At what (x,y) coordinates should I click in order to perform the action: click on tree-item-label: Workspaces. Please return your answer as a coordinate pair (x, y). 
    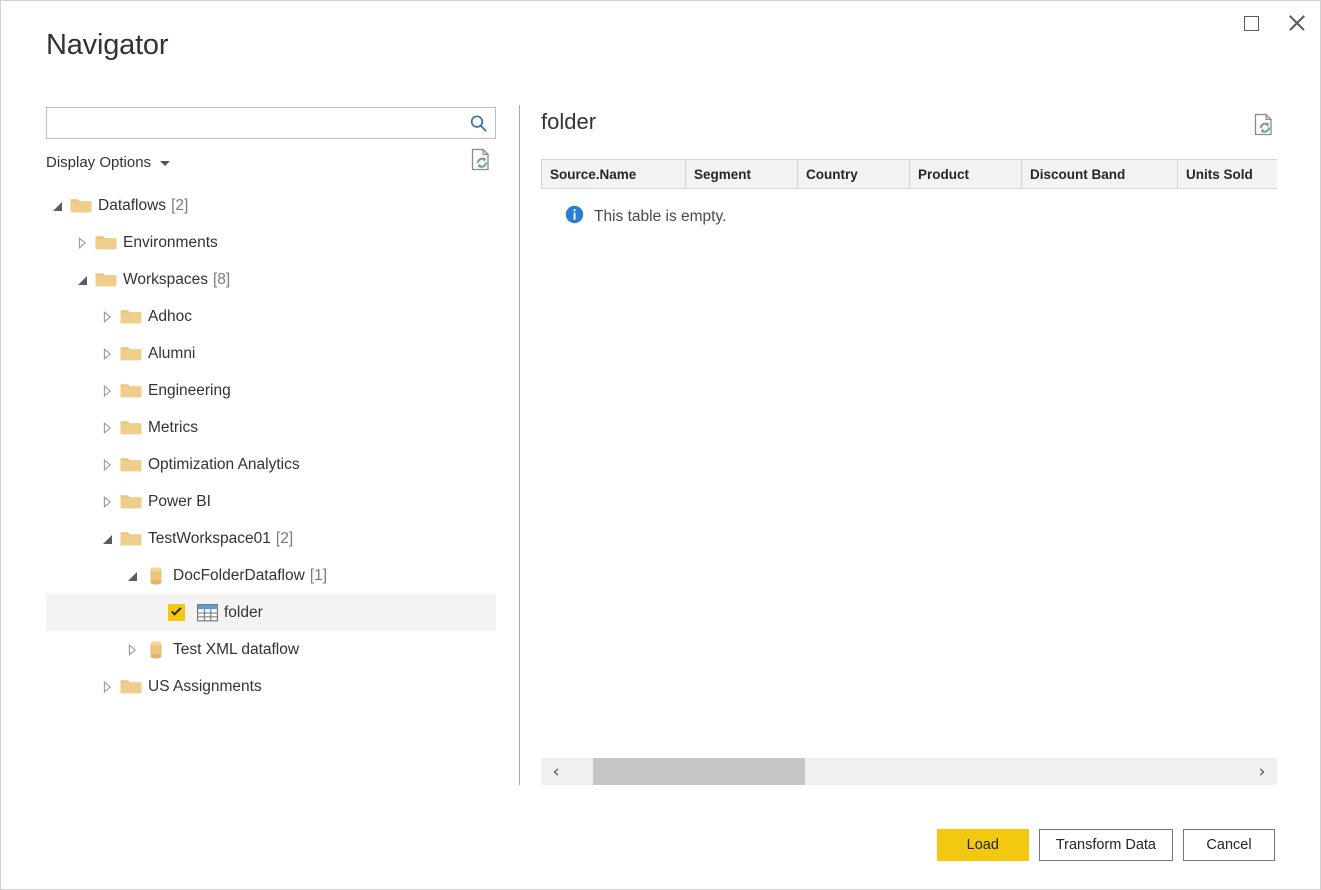
    Looking at the image, I should click on (165, 279).